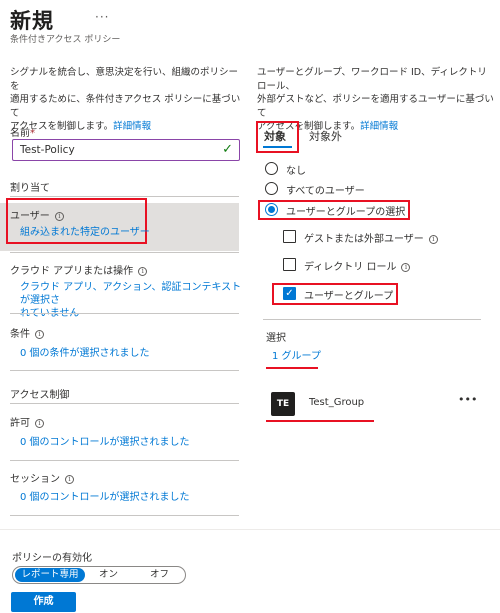 The height and width of the screenshot is (613, 500). Describe the element at coordinates (371, 237) in the screenshot. I see `checkbox-guest-label: ゲストまたは外部ユーザー i` at that location.